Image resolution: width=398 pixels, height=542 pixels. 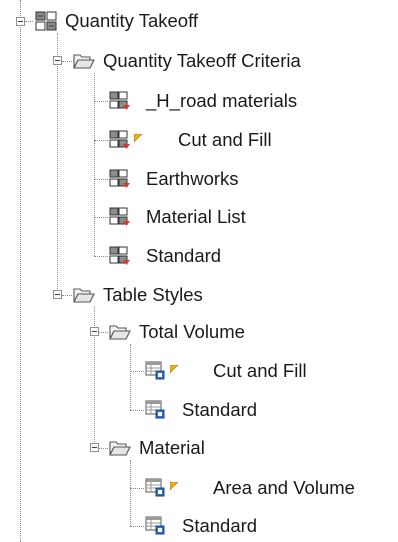 I want to click on tree-item-table-style: Area and Volume, so click(x=284, y=488).